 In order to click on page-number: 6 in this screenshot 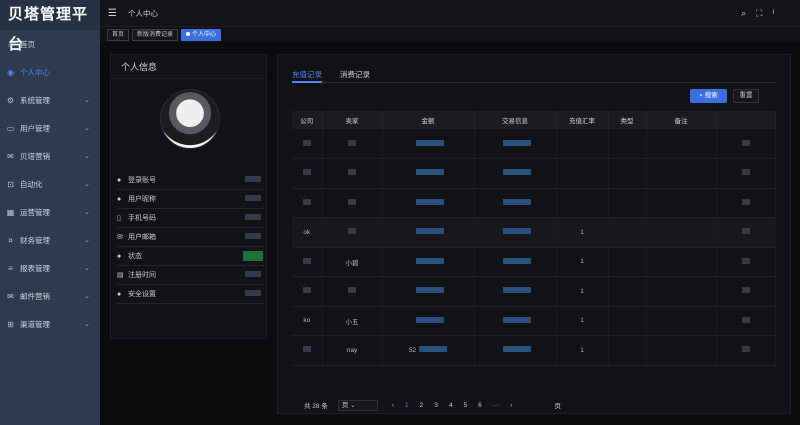, I will do `click(480, 405)`.